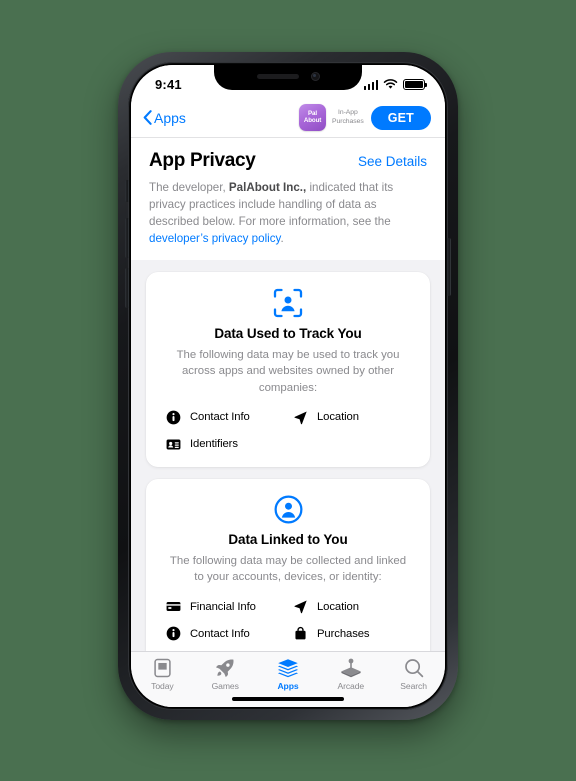 This screenshot has width=576, height=781. Describe the element at coordinates (189, 187) in the screenshot. I see `intro-prefix: The developer,` at that location.